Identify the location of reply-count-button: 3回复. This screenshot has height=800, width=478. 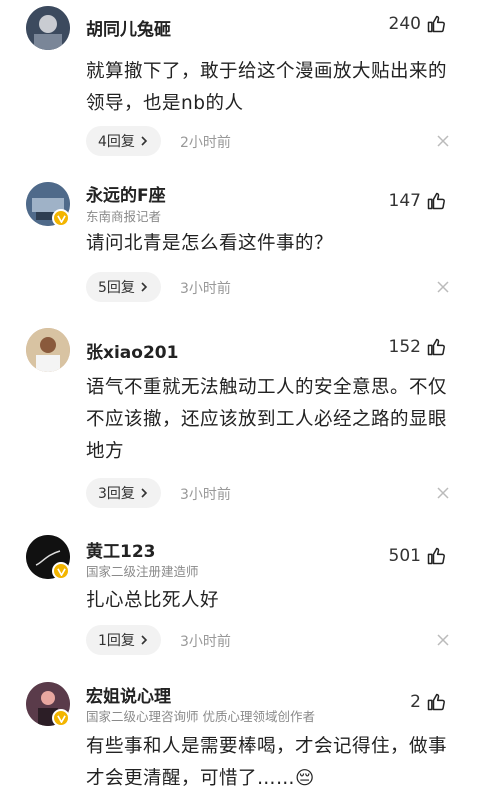
(123, 493).